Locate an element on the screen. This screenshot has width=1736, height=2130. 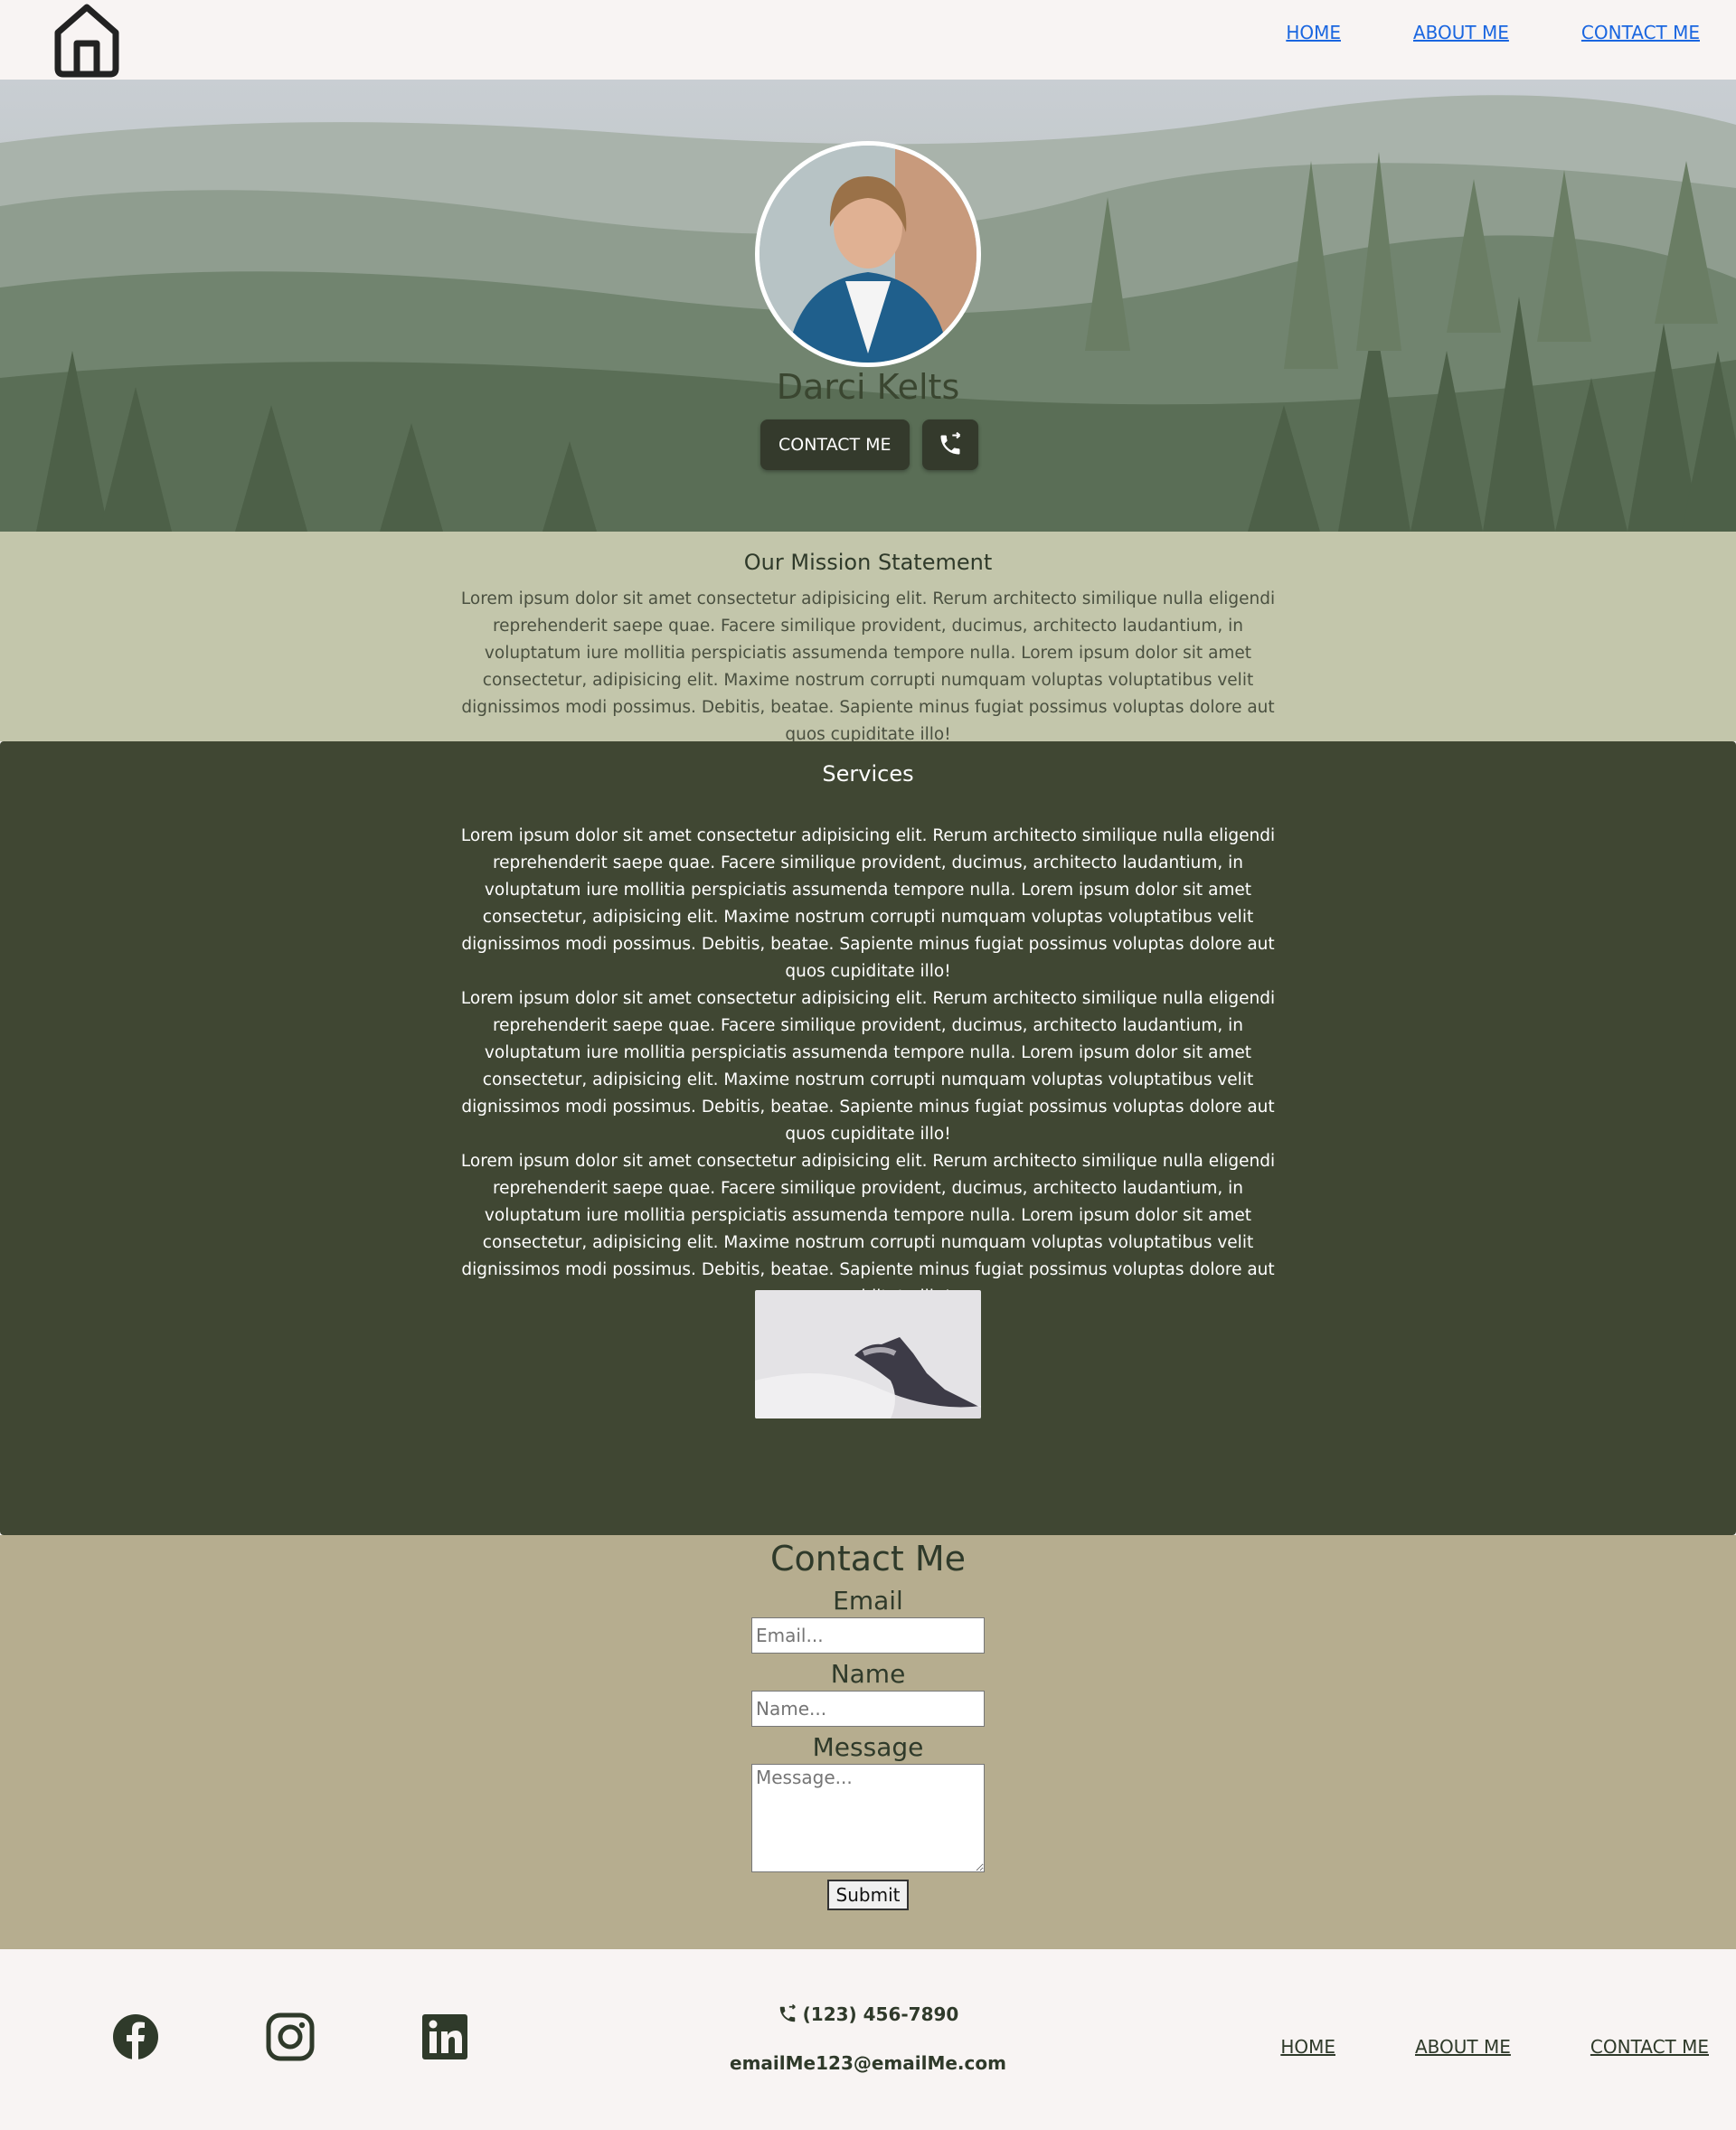
nav-link-home: HOME is located at coordinates (1313, 32).